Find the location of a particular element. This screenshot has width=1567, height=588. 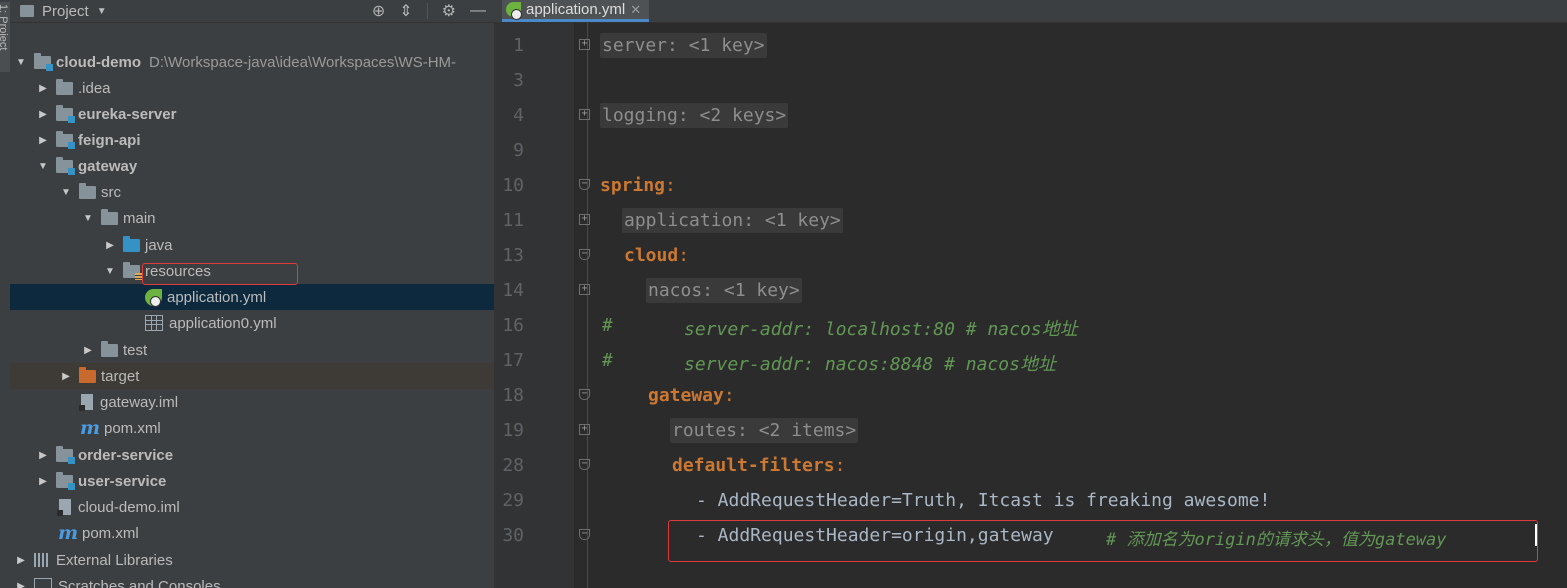

line-number: 18 is located at coordinates (513, 395).